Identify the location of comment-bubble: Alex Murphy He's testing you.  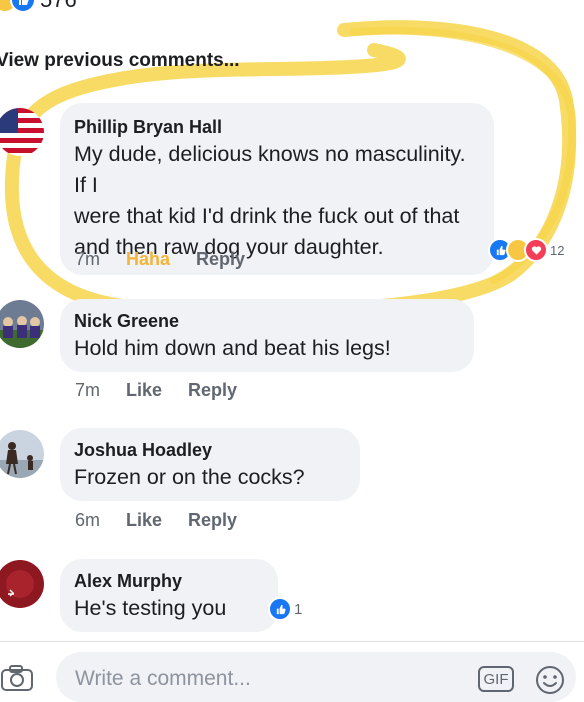
(169, 595).